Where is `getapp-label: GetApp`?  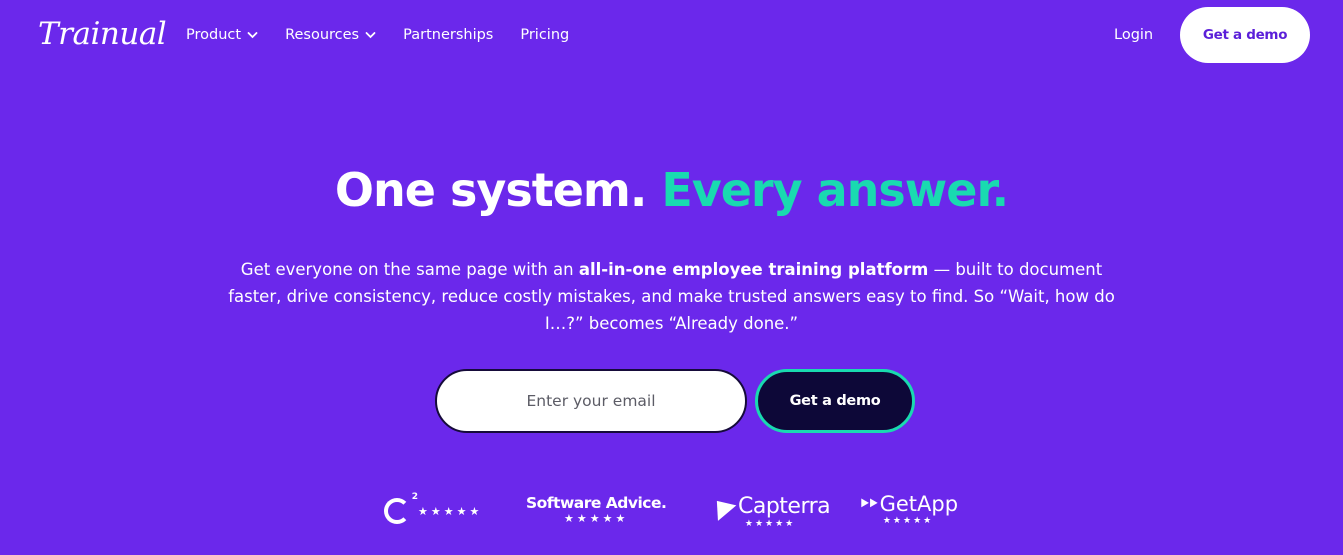
getapp-label: GetApp is located at coordinates (919, 504).